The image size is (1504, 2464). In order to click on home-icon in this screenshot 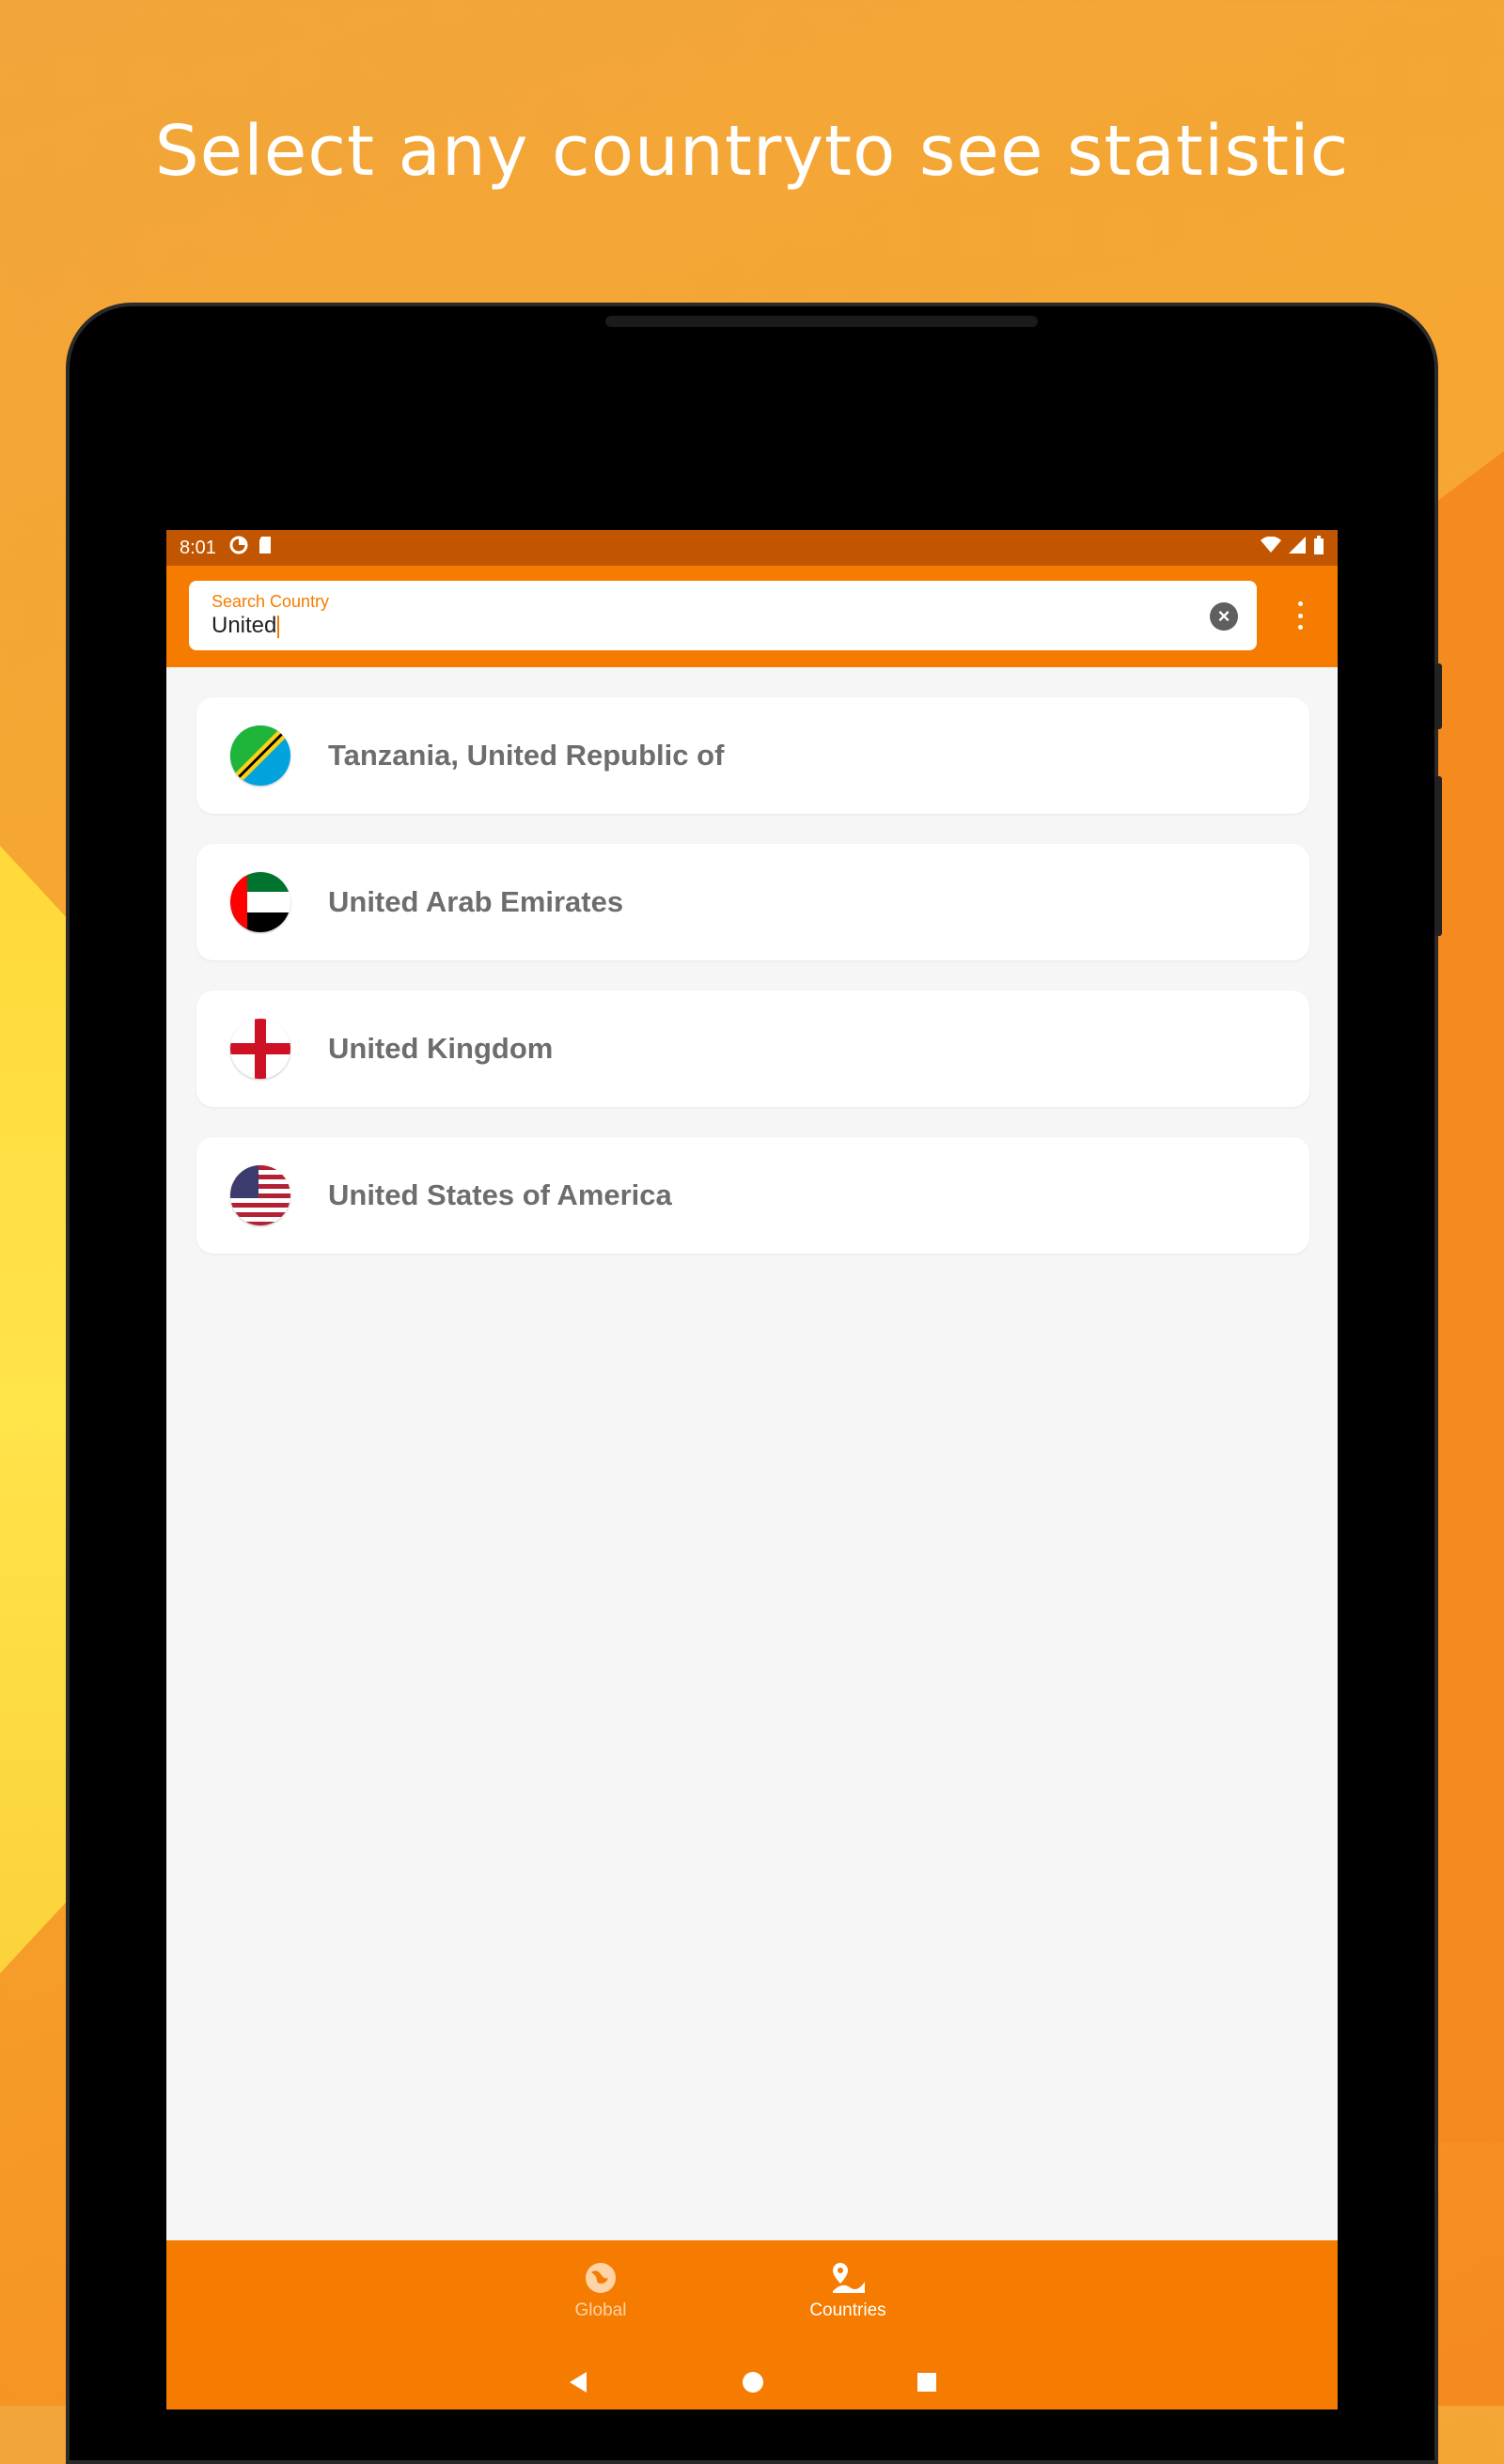, I will do `click(753, 2384)`.